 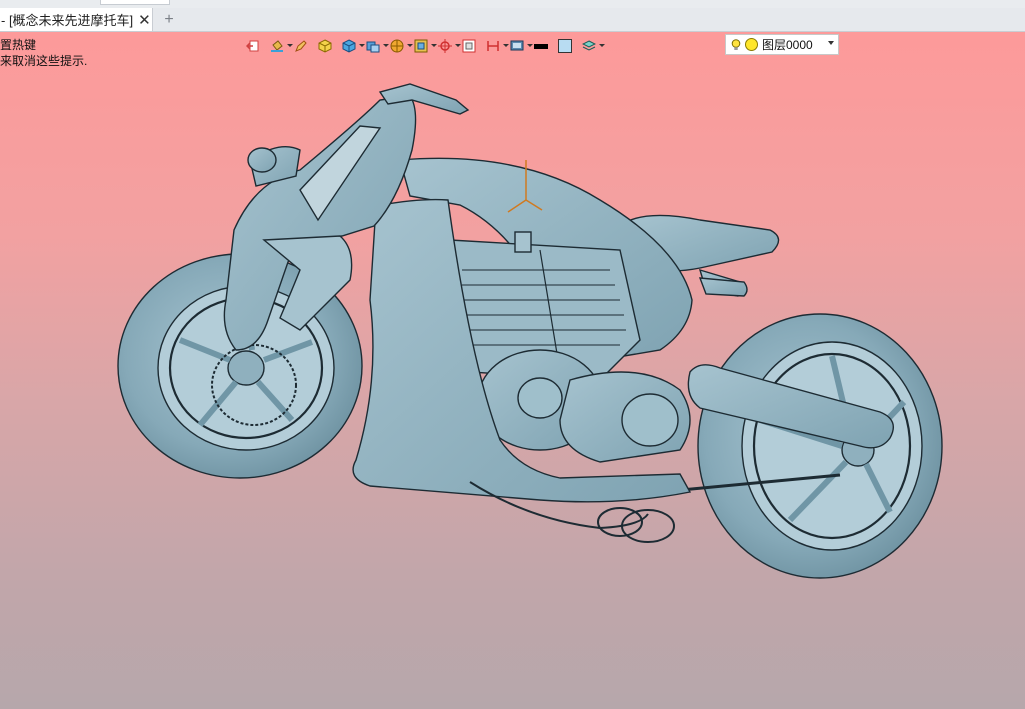 I want to click on document-tab: - [概念未来先进摩托车] ✕, so click(x=76, y=19).